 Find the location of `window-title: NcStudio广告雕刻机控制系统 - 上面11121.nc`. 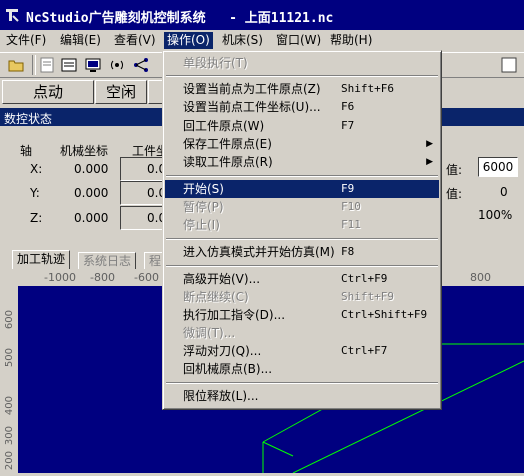

window-title: NcStudio广告雕刻机控制系统 - 上面11121.nc is located at coordinates (180, 18).